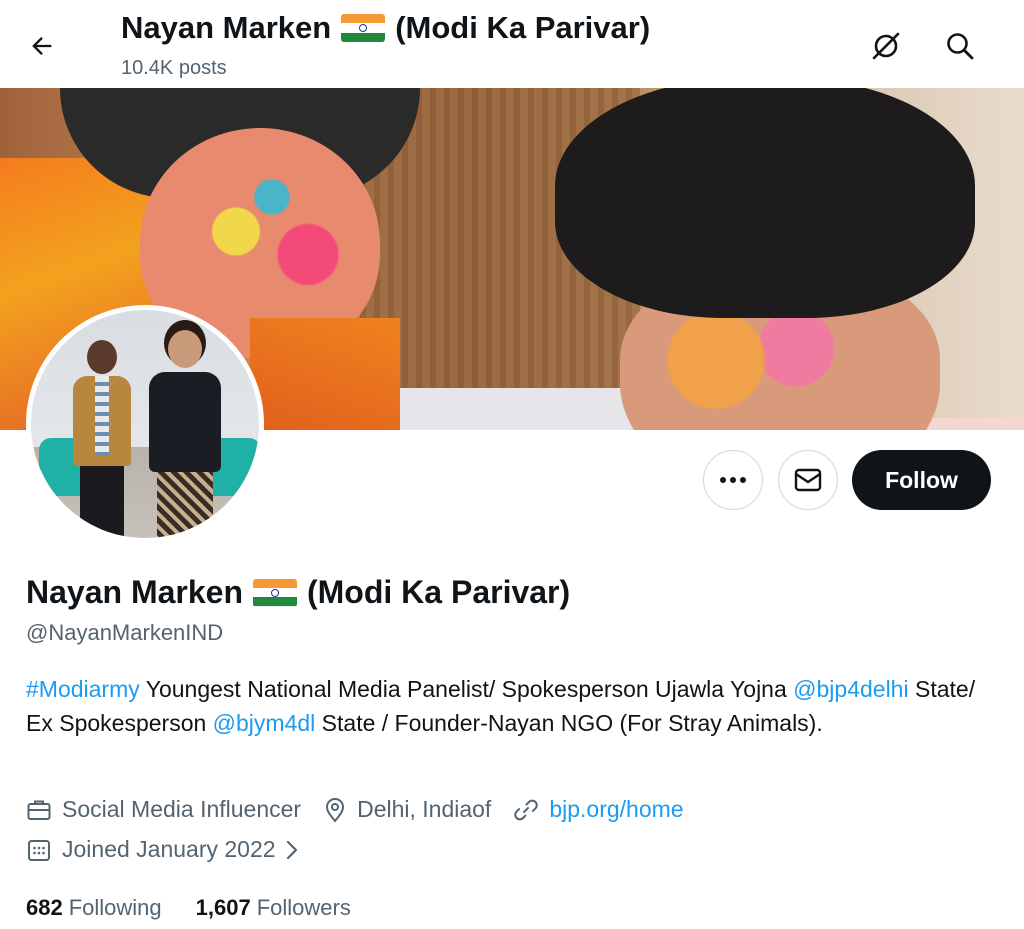 The height and width of the screenshot is (929, 1024). I want to click on search-button, so click(960, 46).